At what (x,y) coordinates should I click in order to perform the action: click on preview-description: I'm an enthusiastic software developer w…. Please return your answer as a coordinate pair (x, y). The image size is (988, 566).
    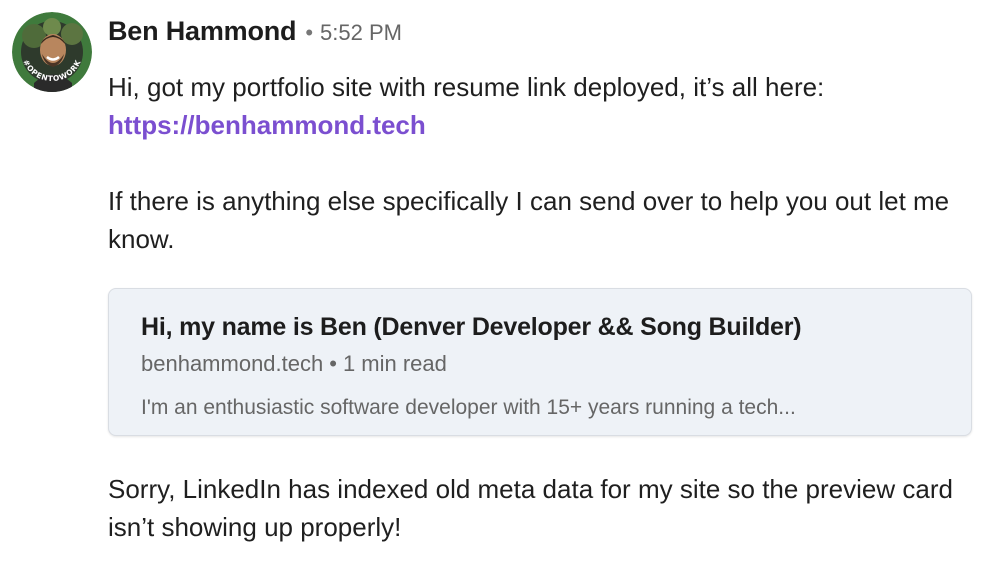
    Looking at the image, I should click on (468, 407).